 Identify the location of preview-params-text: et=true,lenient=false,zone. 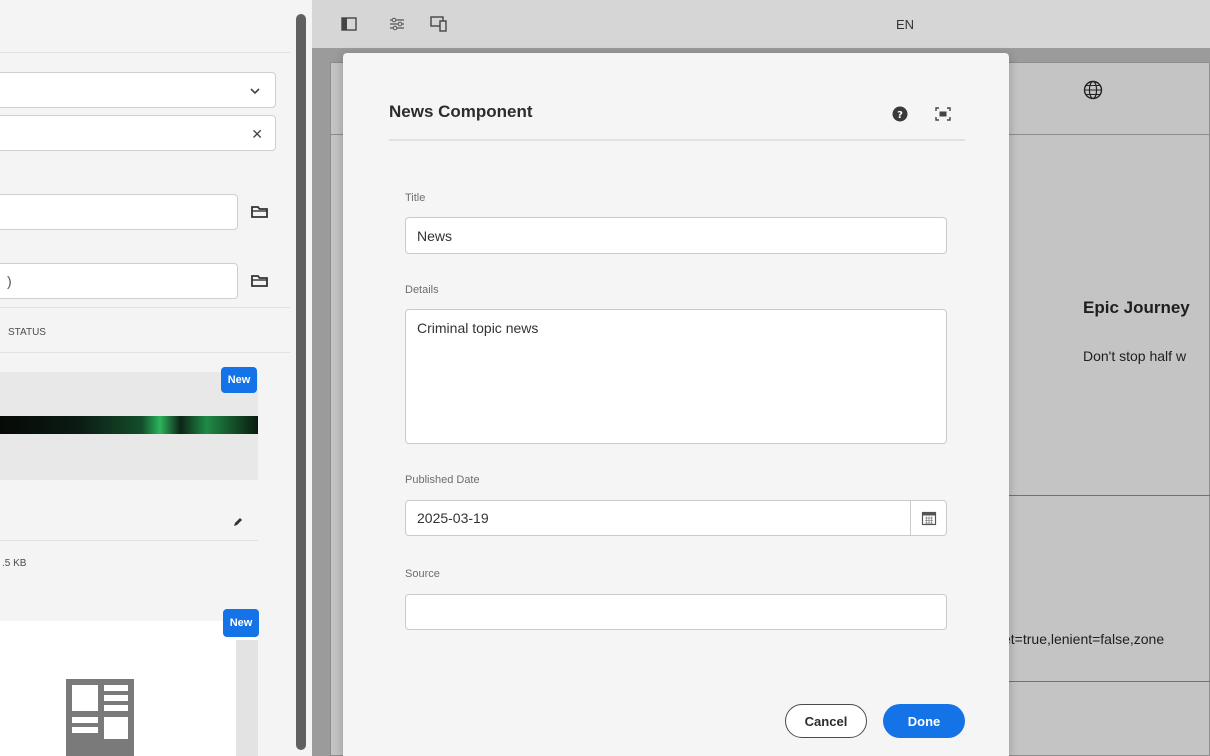
(1084, 639).